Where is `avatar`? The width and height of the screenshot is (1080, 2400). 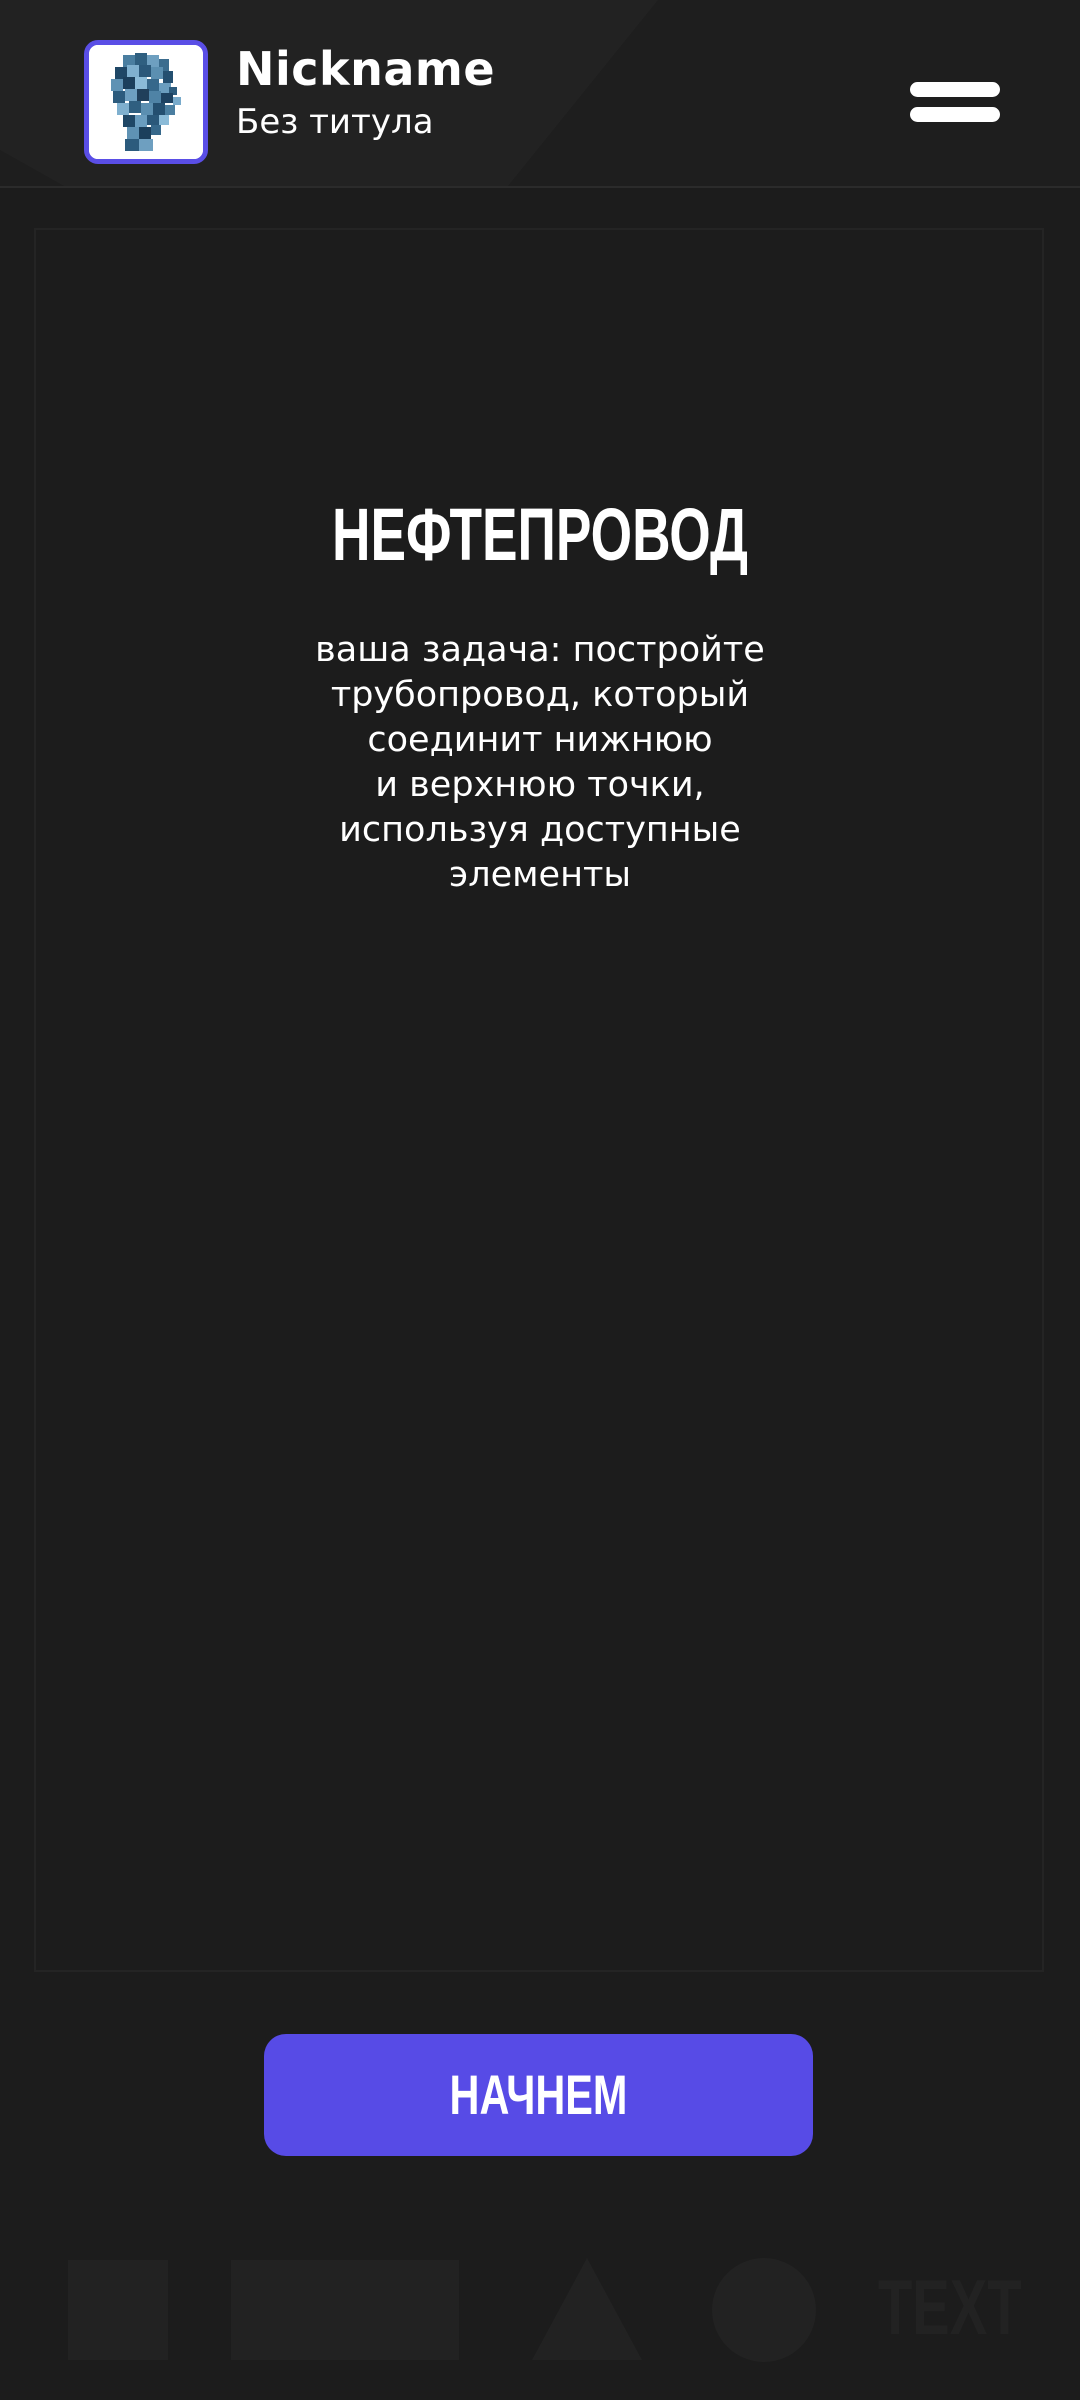 avatar is located at coordinates (146, 102).